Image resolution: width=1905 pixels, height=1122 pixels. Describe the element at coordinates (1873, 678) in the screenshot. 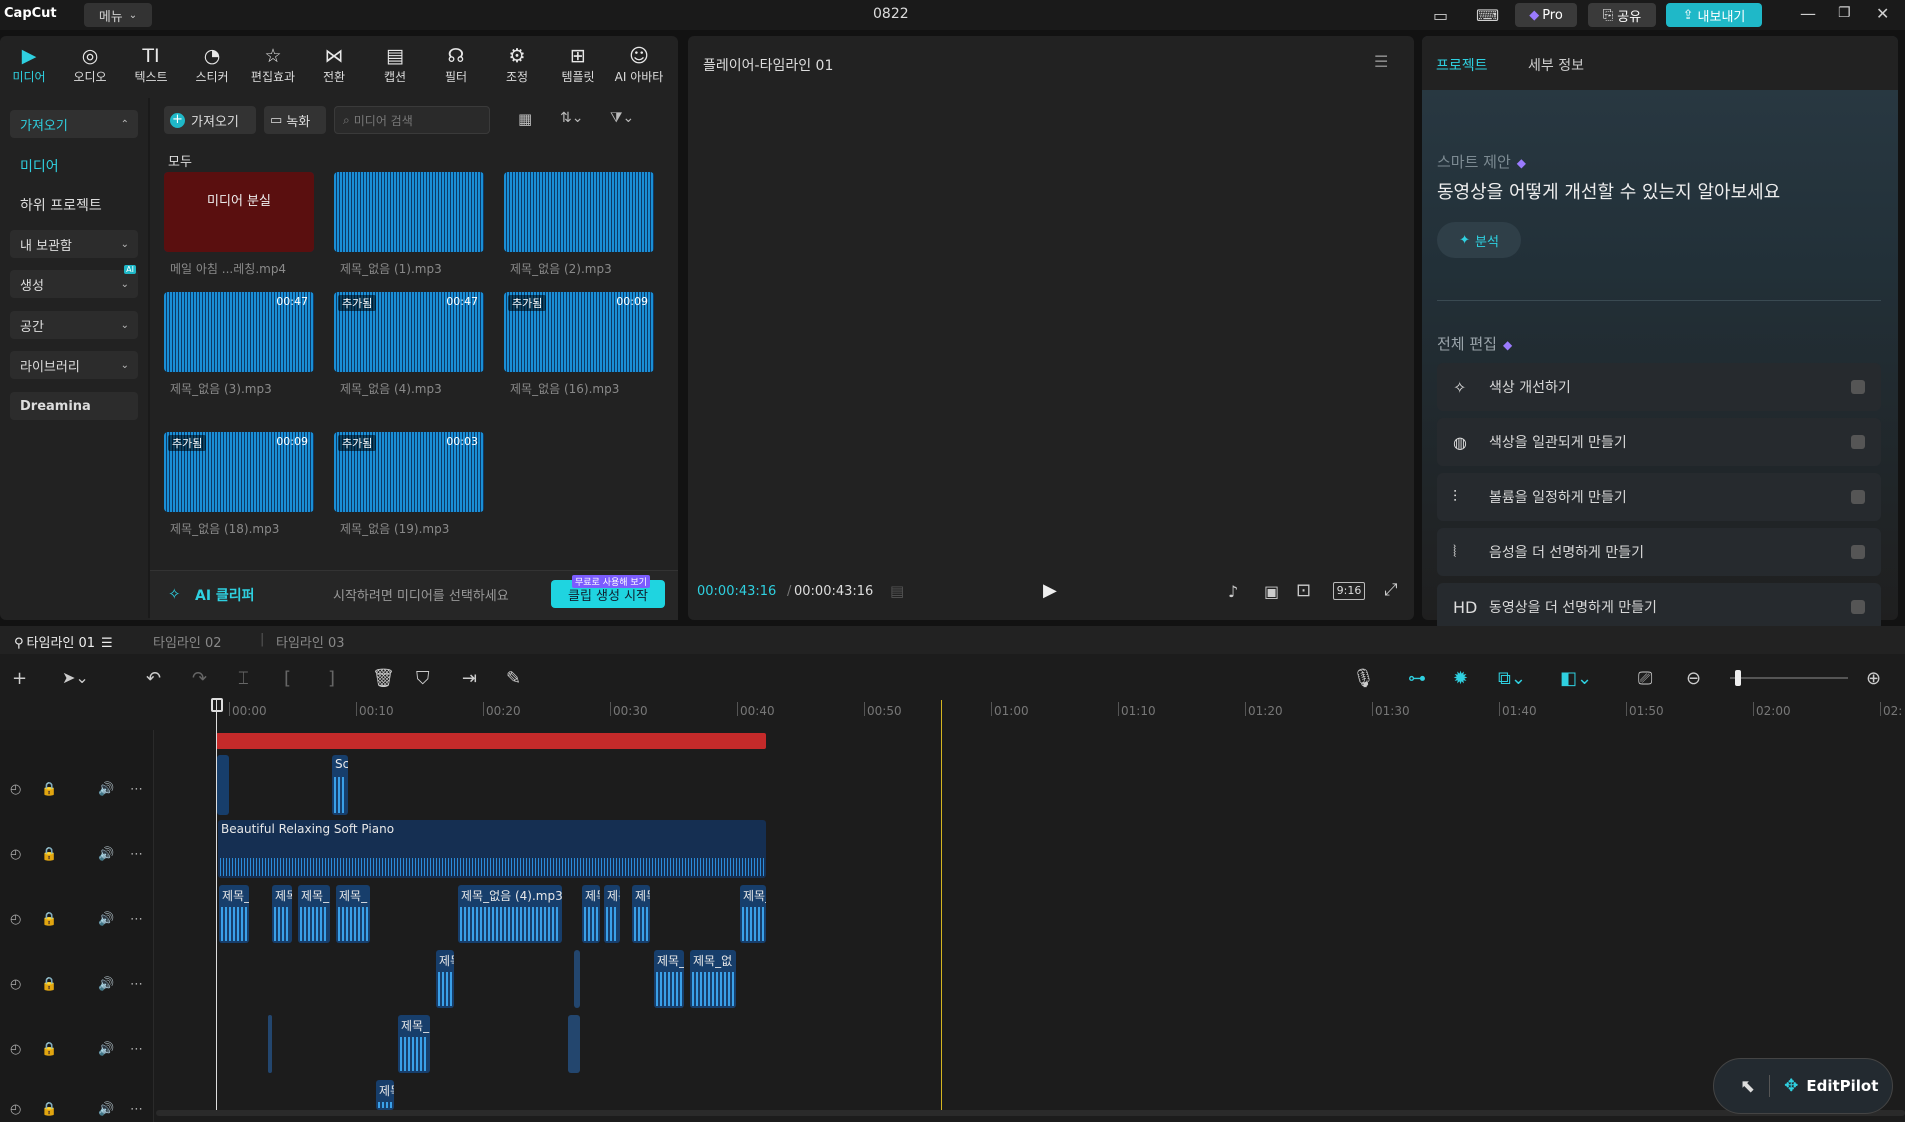

I see `zoom-in-icon: ⊕` at that location.